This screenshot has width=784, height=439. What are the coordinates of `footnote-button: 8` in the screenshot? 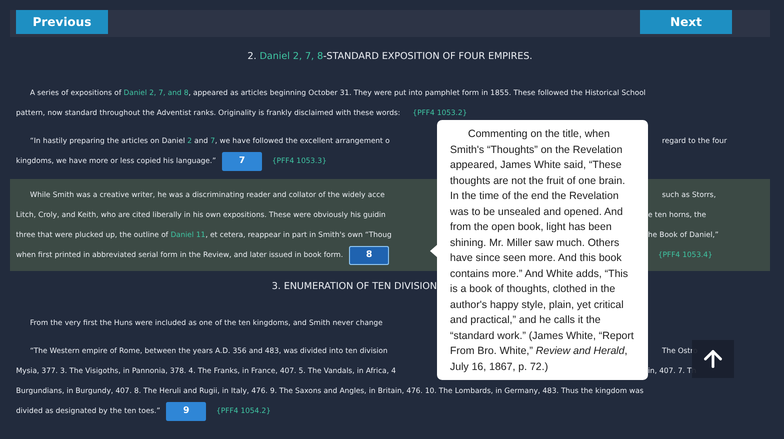 It's located at (369, 255).